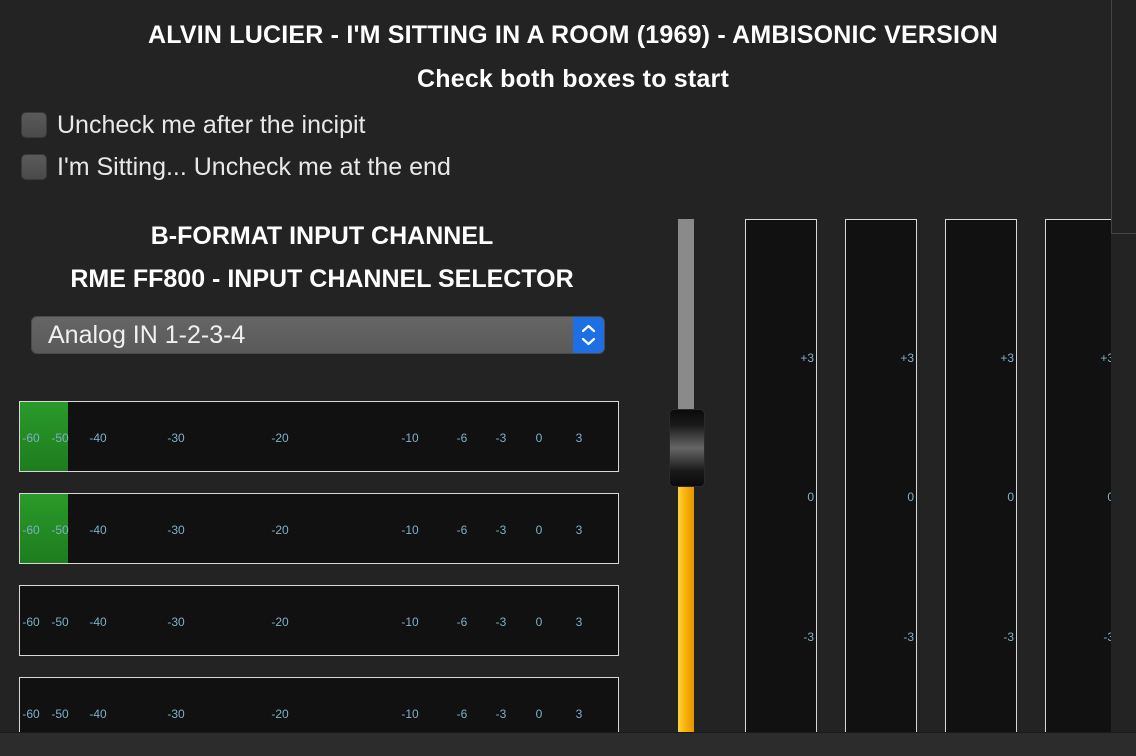 The height and width of the screenshot is (756, 1136). Describe the element at coordinates (1123, 495) in the screenshot. I see `right-strip` at that location.